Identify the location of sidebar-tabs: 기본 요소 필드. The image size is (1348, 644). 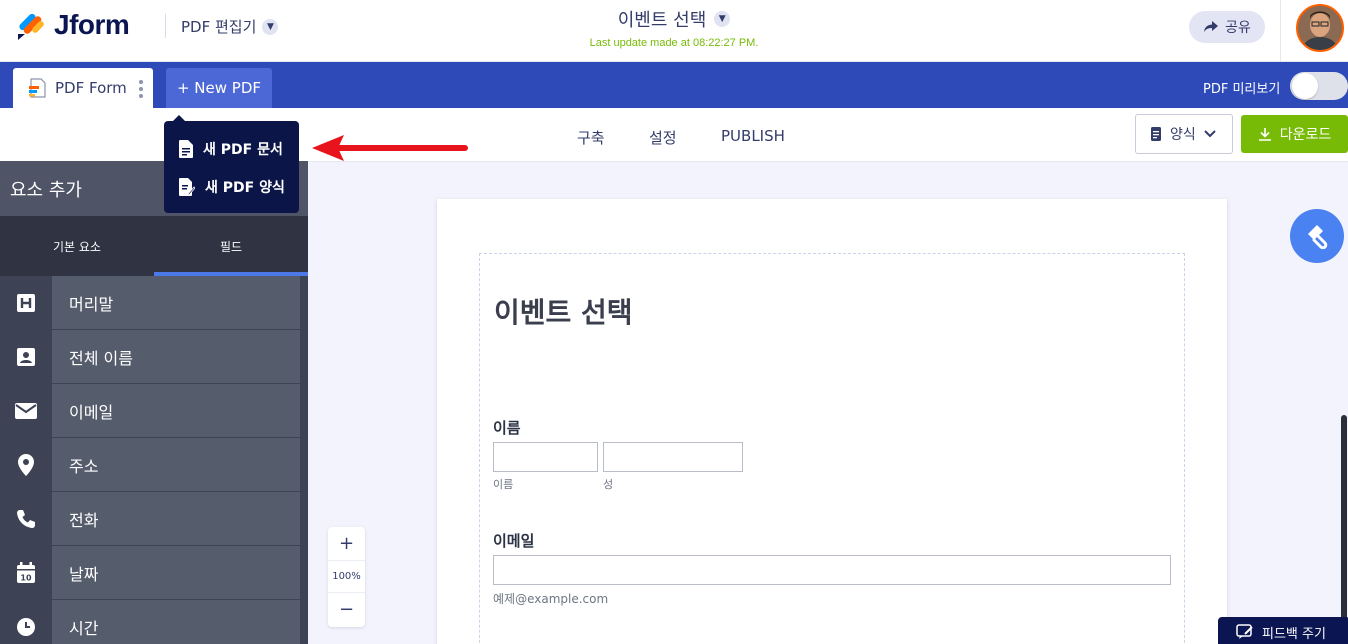
(154, 246).